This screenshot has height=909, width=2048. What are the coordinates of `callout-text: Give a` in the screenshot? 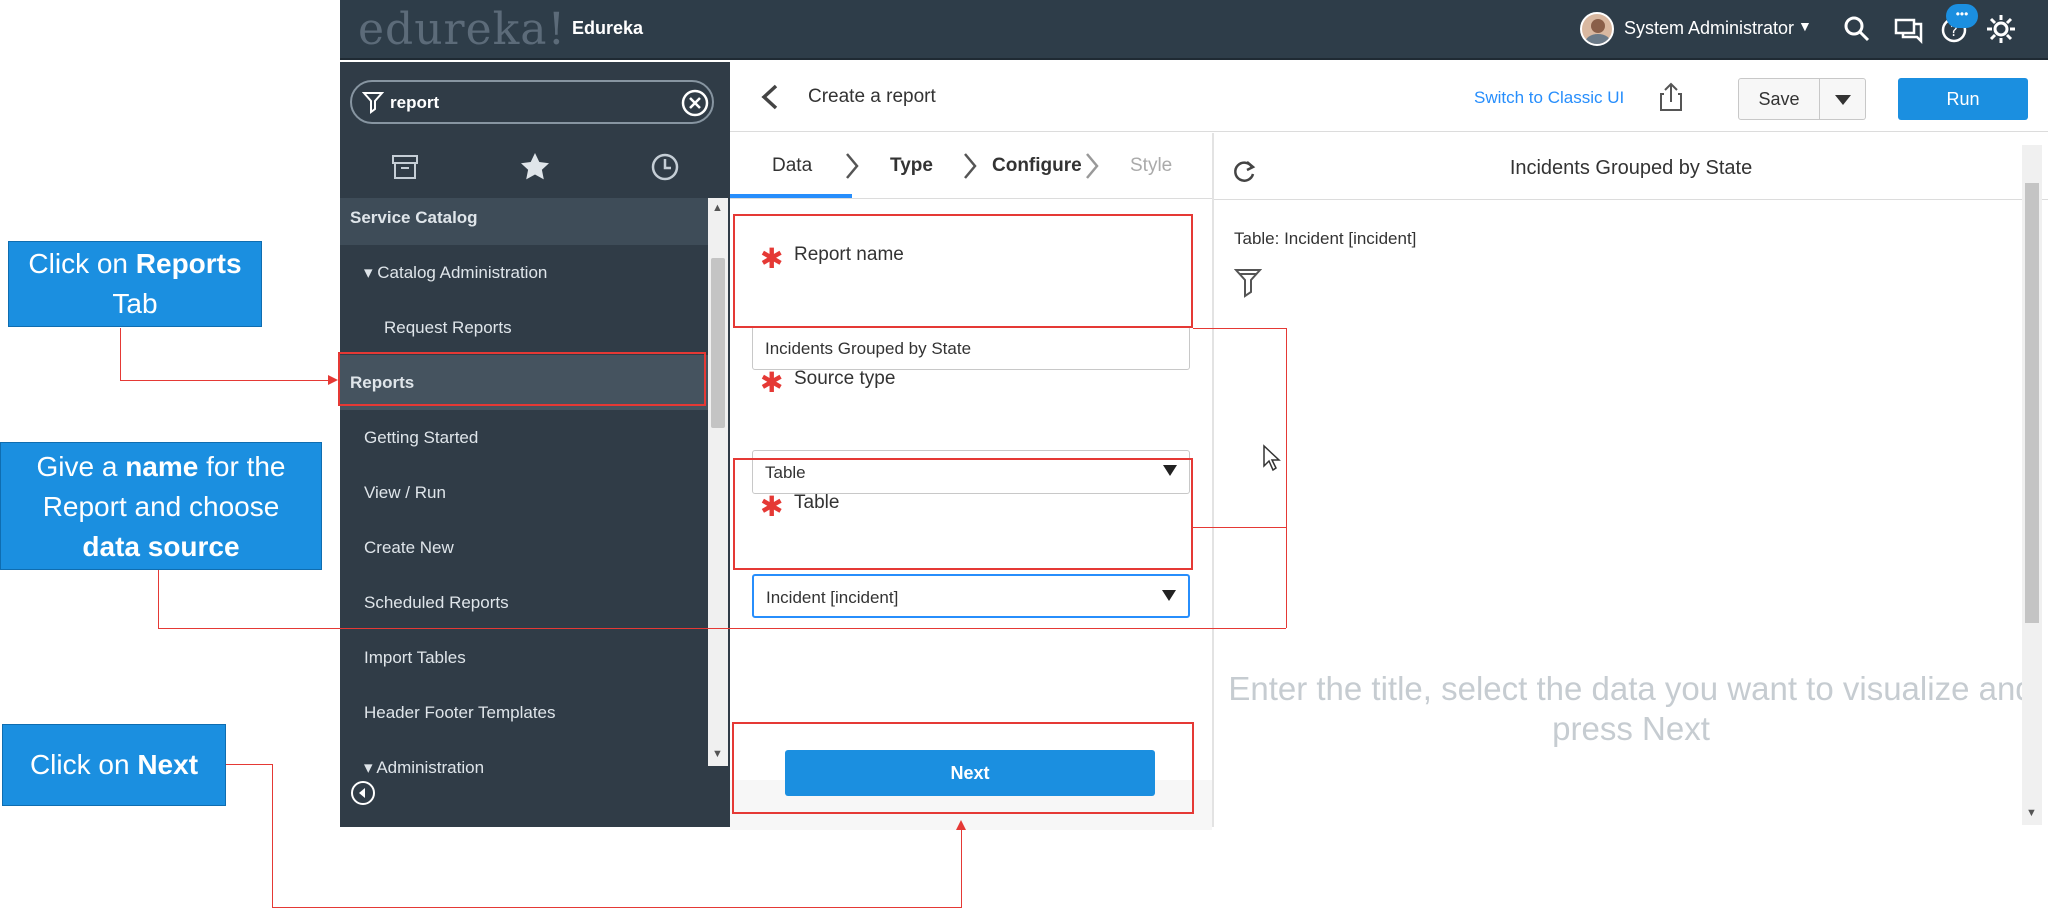 It's located at (81, 466).